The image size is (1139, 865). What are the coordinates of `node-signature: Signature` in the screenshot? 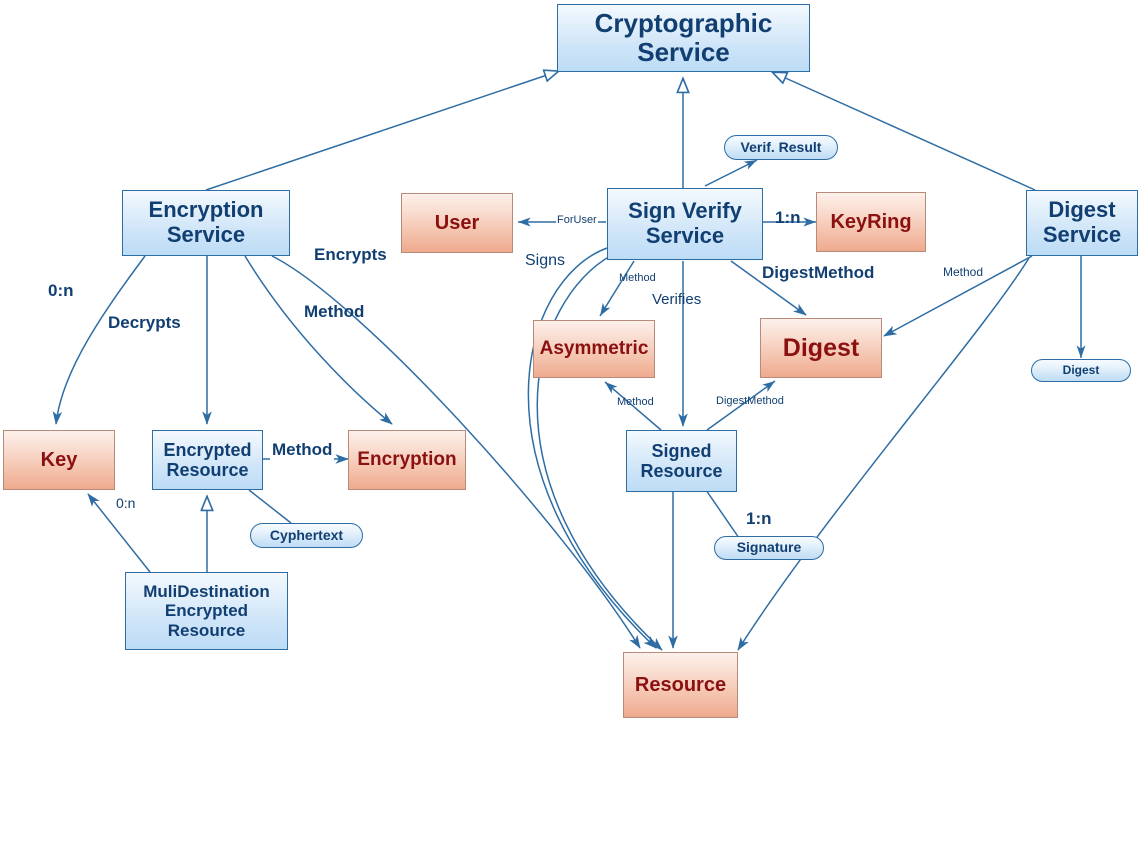 It's located at (769, 548).